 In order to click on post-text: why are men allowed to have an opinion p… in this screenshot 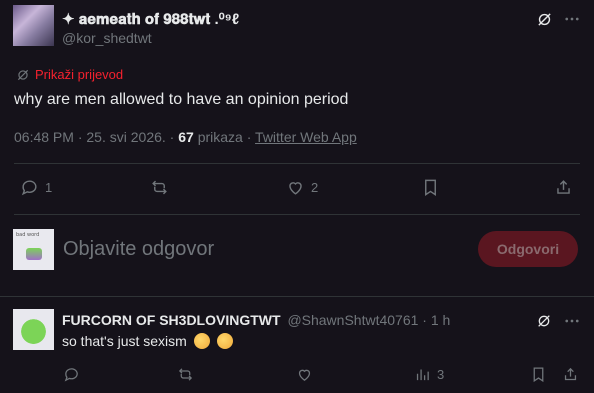, I will do `click(181, 99)`.